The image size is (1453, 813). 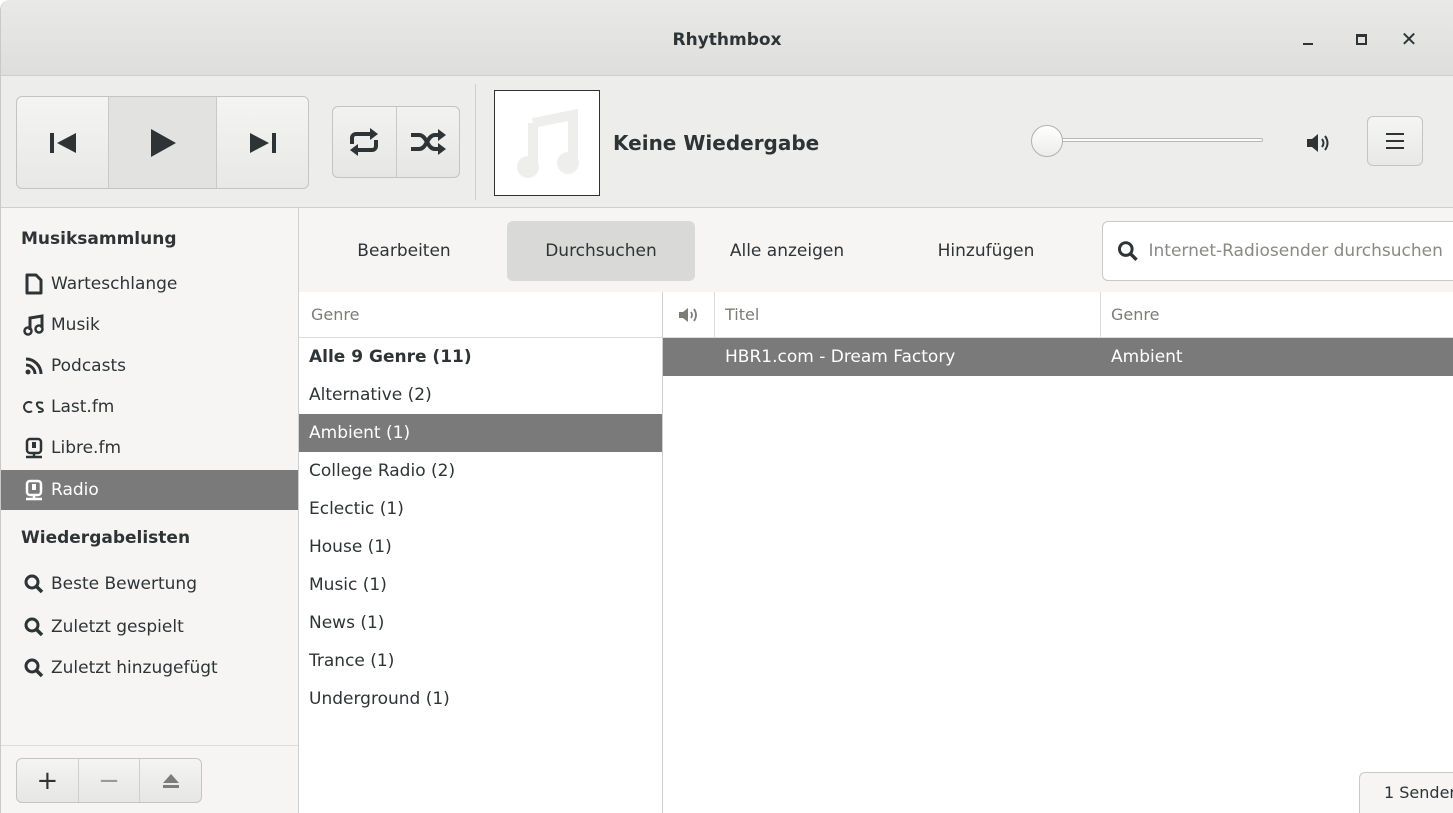 What do you see at coordinates (1308, 39) in the screenshot?
I see `minimize-button` at bounding box center [1308, 39].